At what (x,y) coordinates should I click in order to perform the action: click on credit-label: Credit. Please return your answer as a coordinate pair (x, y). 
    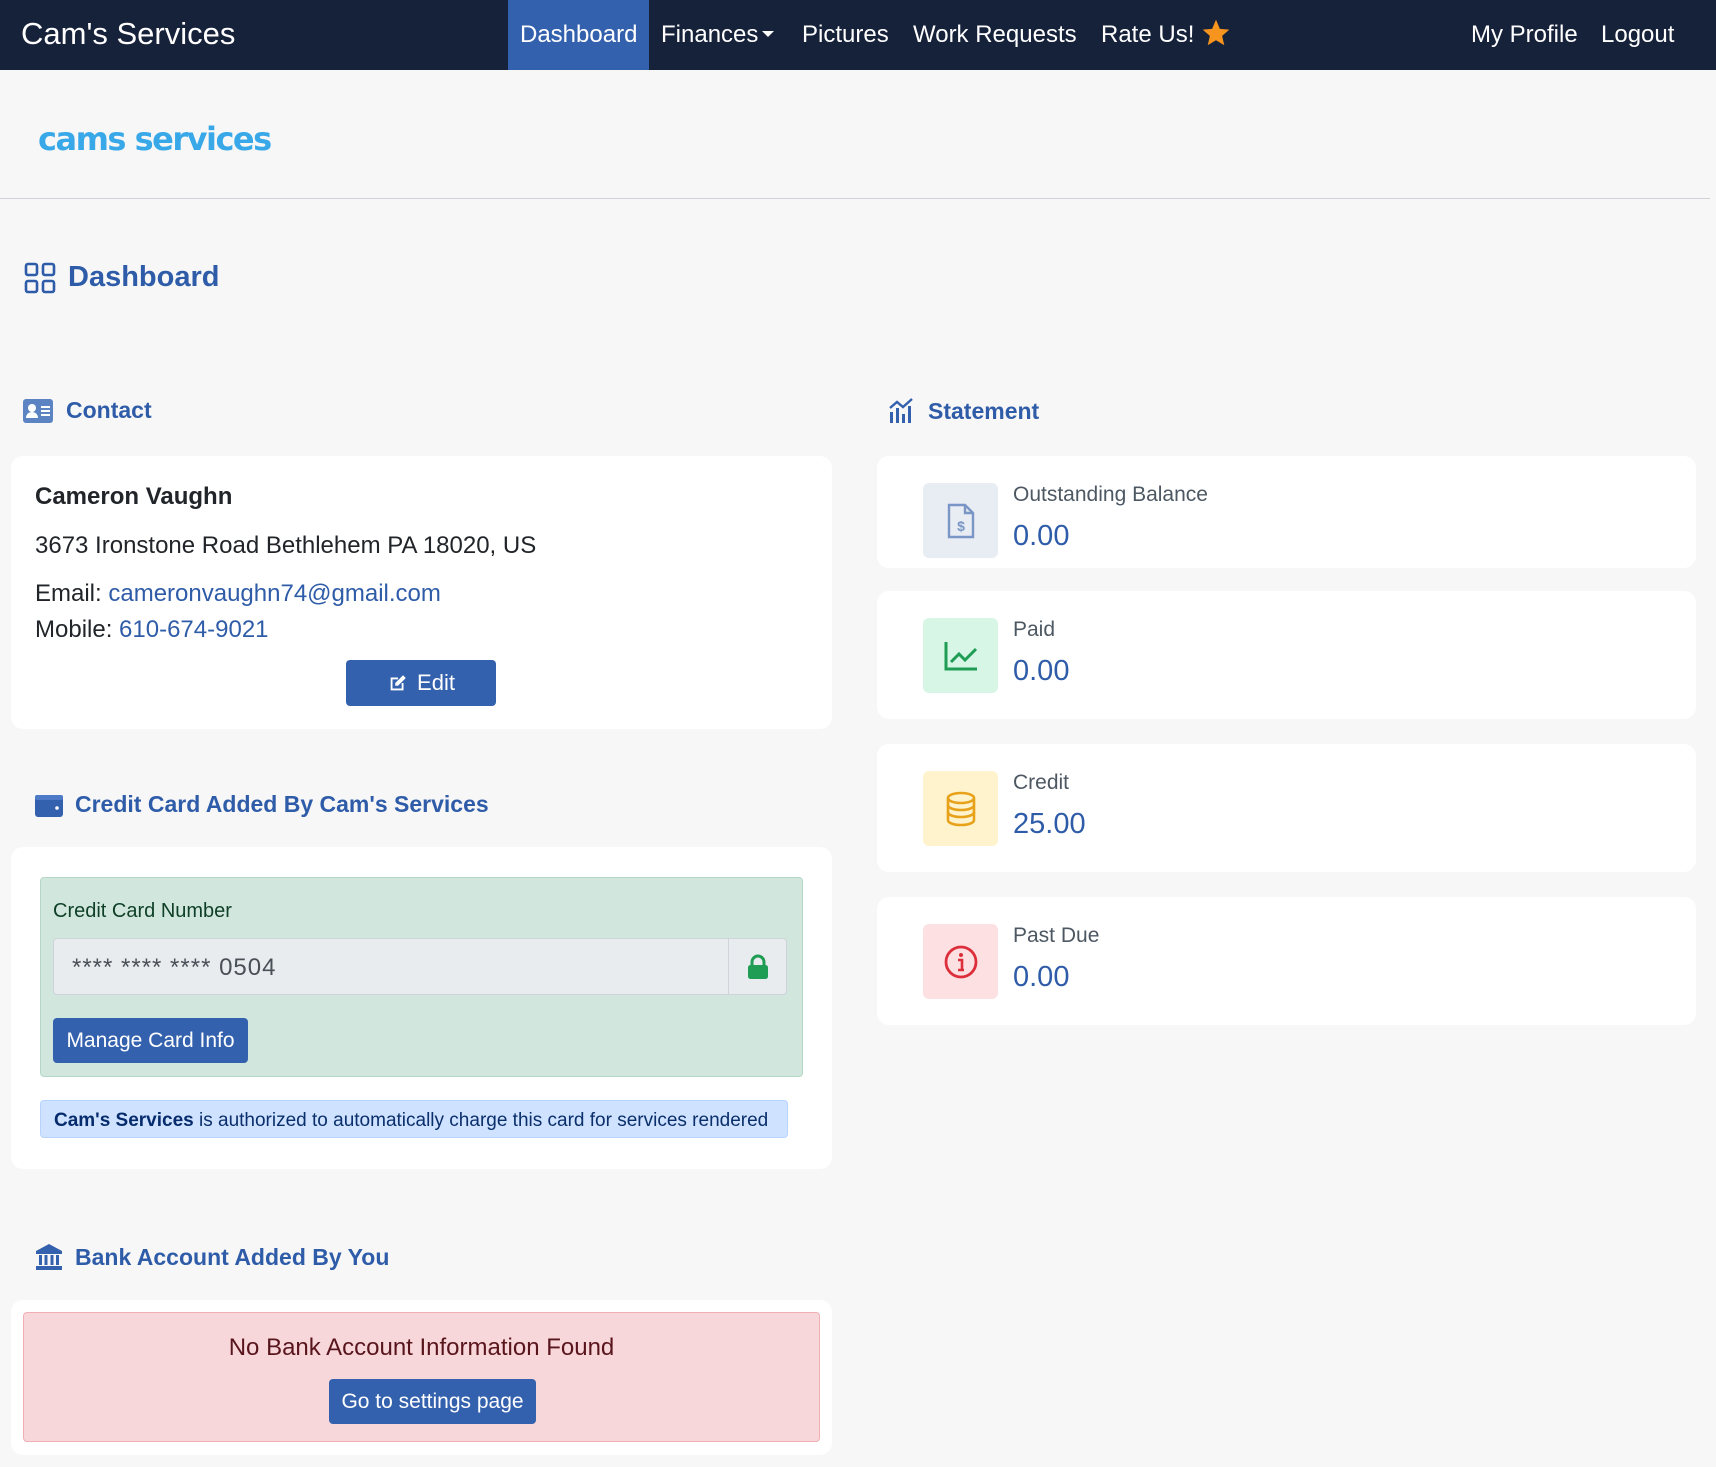
    Looking at the image, I should click on (1041, 782).